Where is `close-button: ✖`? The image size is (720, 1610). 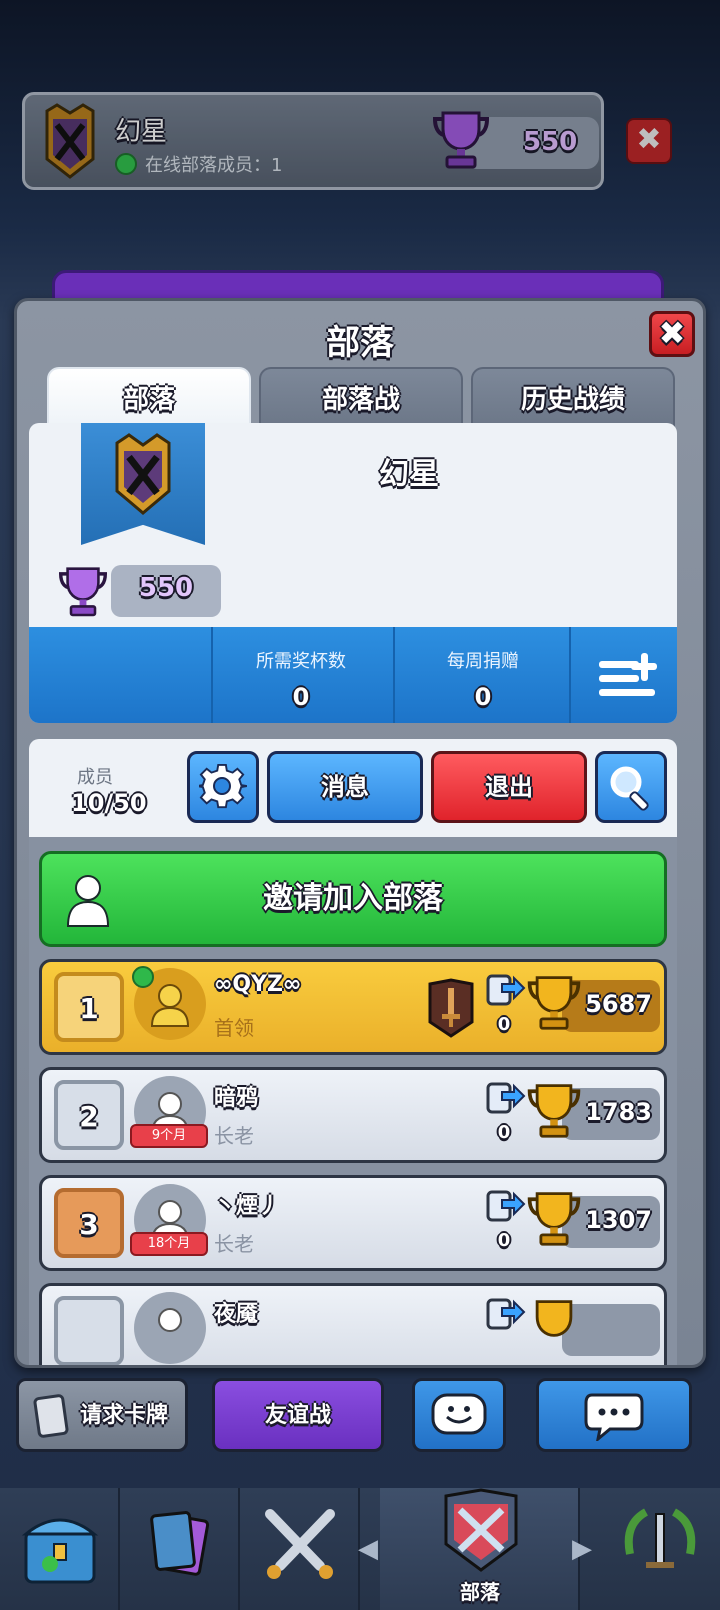 close-button: ✖ is located at coordinates (672, 334).